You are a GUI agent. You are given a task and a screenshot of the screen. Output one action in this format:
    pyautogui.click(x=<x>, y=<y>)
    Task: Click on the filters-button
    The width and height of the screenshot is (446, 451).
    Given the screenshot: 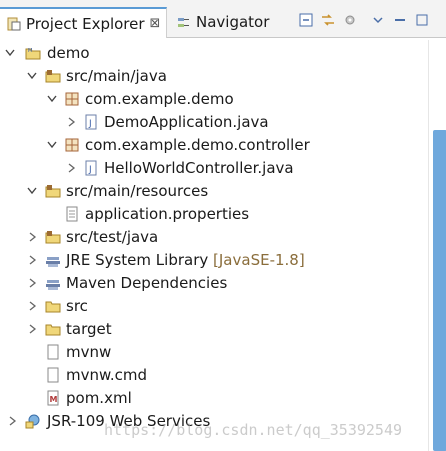 What is the action you would take?
    pyautogui.click(x=350, y=20)
    